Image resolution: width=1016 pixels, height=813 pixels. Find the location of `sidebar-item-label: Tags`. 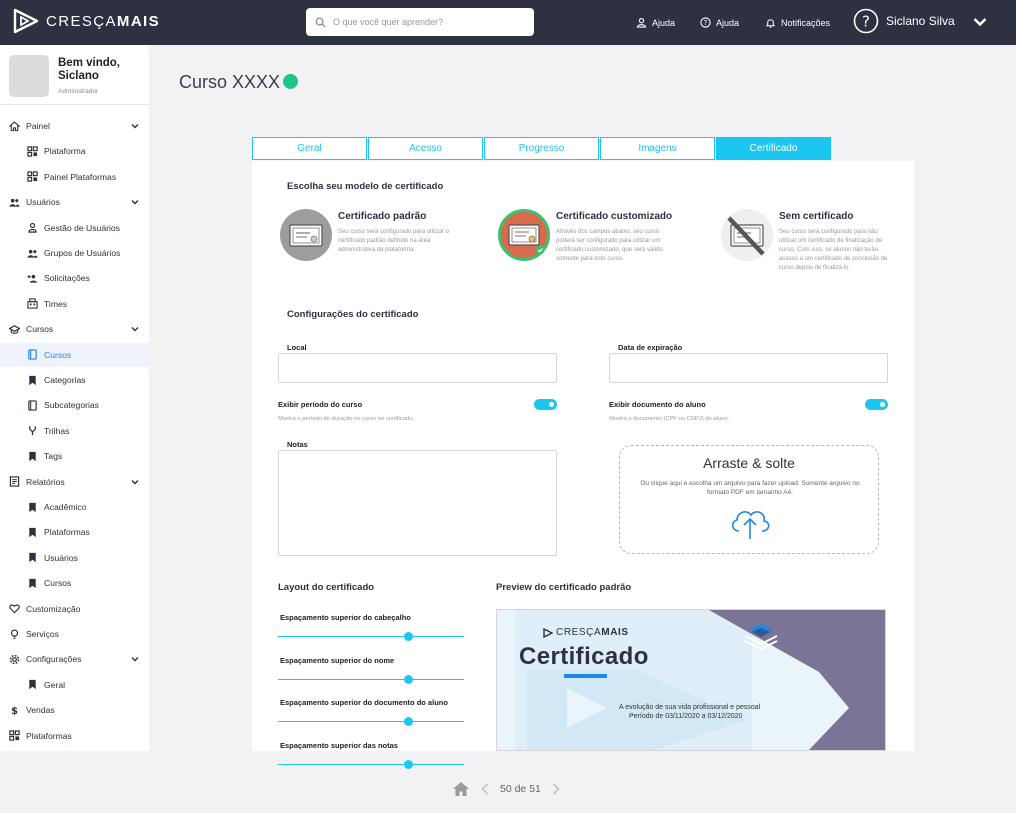

sidebar-item-label: Tags is located at coordinates (53, 456).